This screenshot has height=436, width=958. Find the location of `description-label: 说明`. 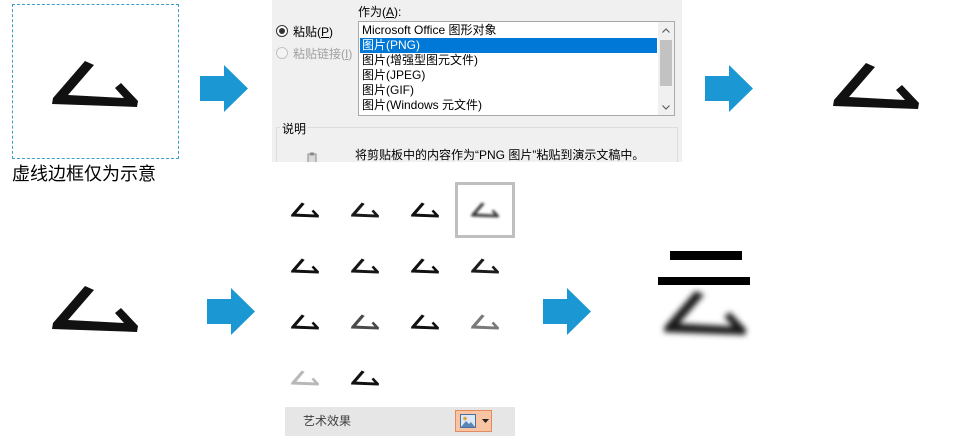

description-label: 说明 is located at coordinates (294, 128).